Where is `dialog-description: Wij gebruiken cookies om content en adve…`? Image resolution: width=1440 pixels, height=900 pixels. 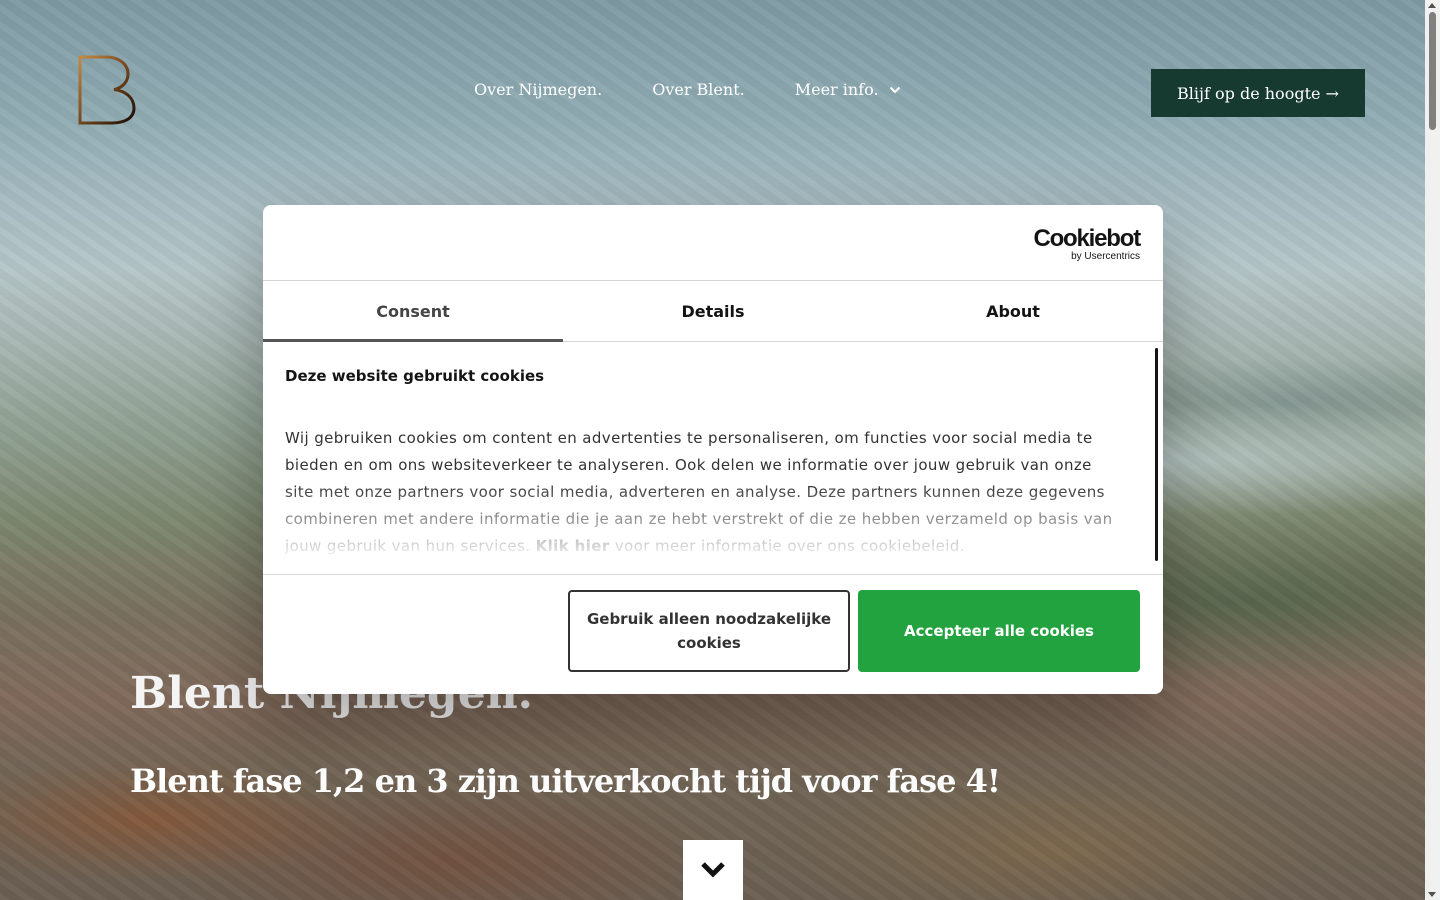
dialog-description: Wij gebruiken cookies om content en adve… is located at coordinates (704, 492).